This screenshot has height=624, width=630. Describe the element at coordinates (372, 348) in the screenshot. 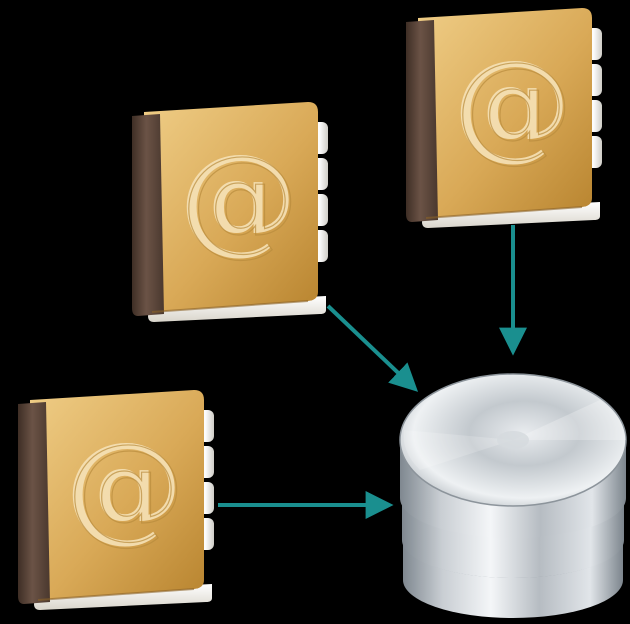

I see `arrow-top-left-to-database` at that location.